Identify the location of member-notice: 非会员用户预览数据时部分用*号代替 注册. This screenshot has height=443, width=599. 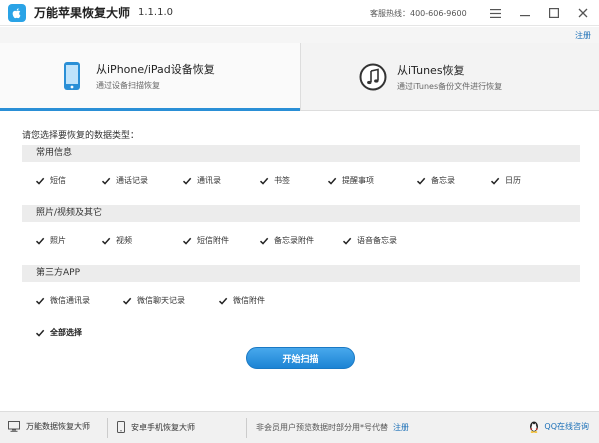
(332, 427).